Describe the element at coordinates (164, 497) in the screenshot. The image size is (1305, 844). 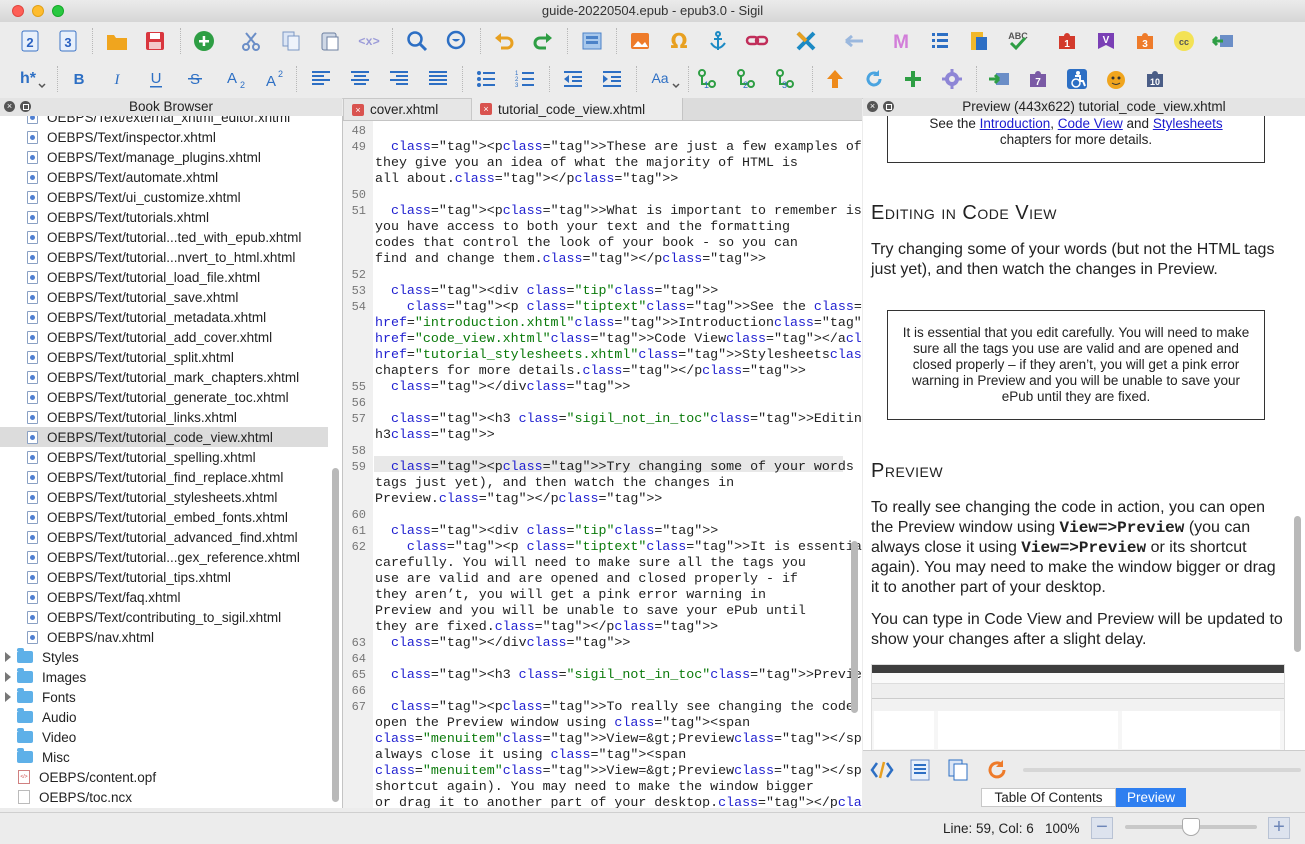
I see `file-item: OEBPS/Text/tutorial_stylesheets.xhtml` at that location.